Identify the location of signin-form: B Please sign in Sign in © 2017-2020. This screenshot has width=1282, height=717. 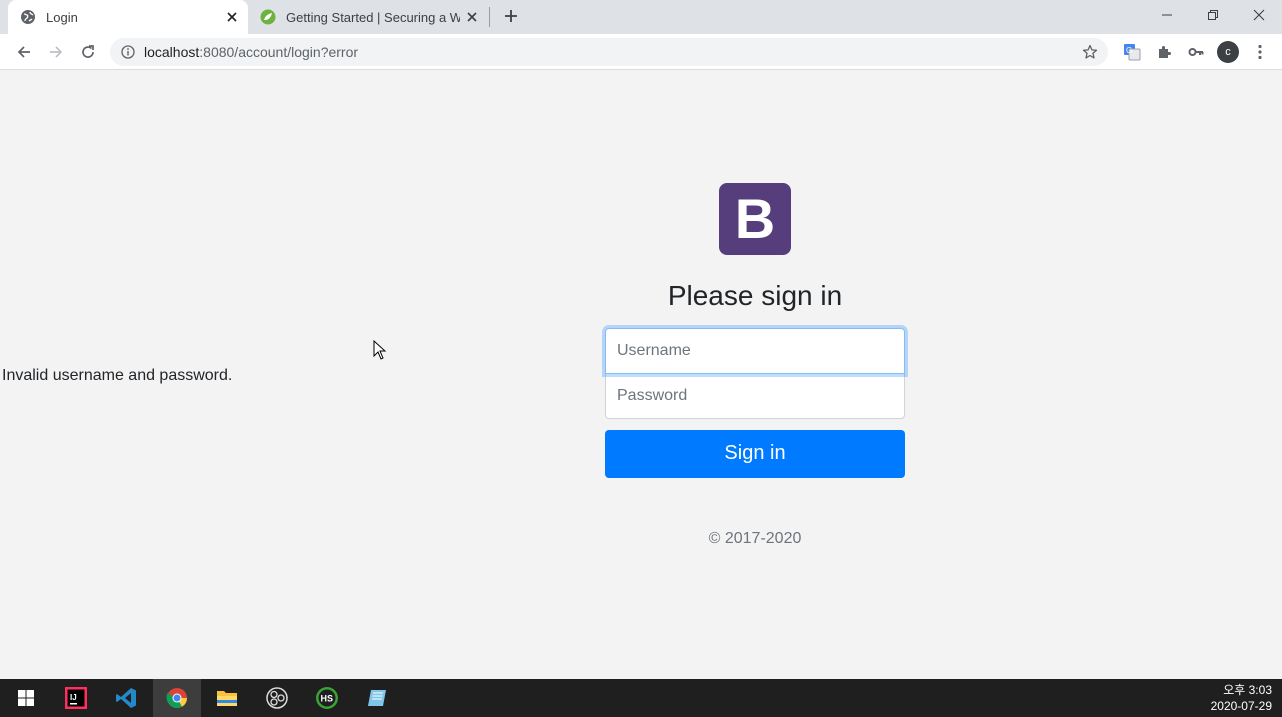
(755, 365).